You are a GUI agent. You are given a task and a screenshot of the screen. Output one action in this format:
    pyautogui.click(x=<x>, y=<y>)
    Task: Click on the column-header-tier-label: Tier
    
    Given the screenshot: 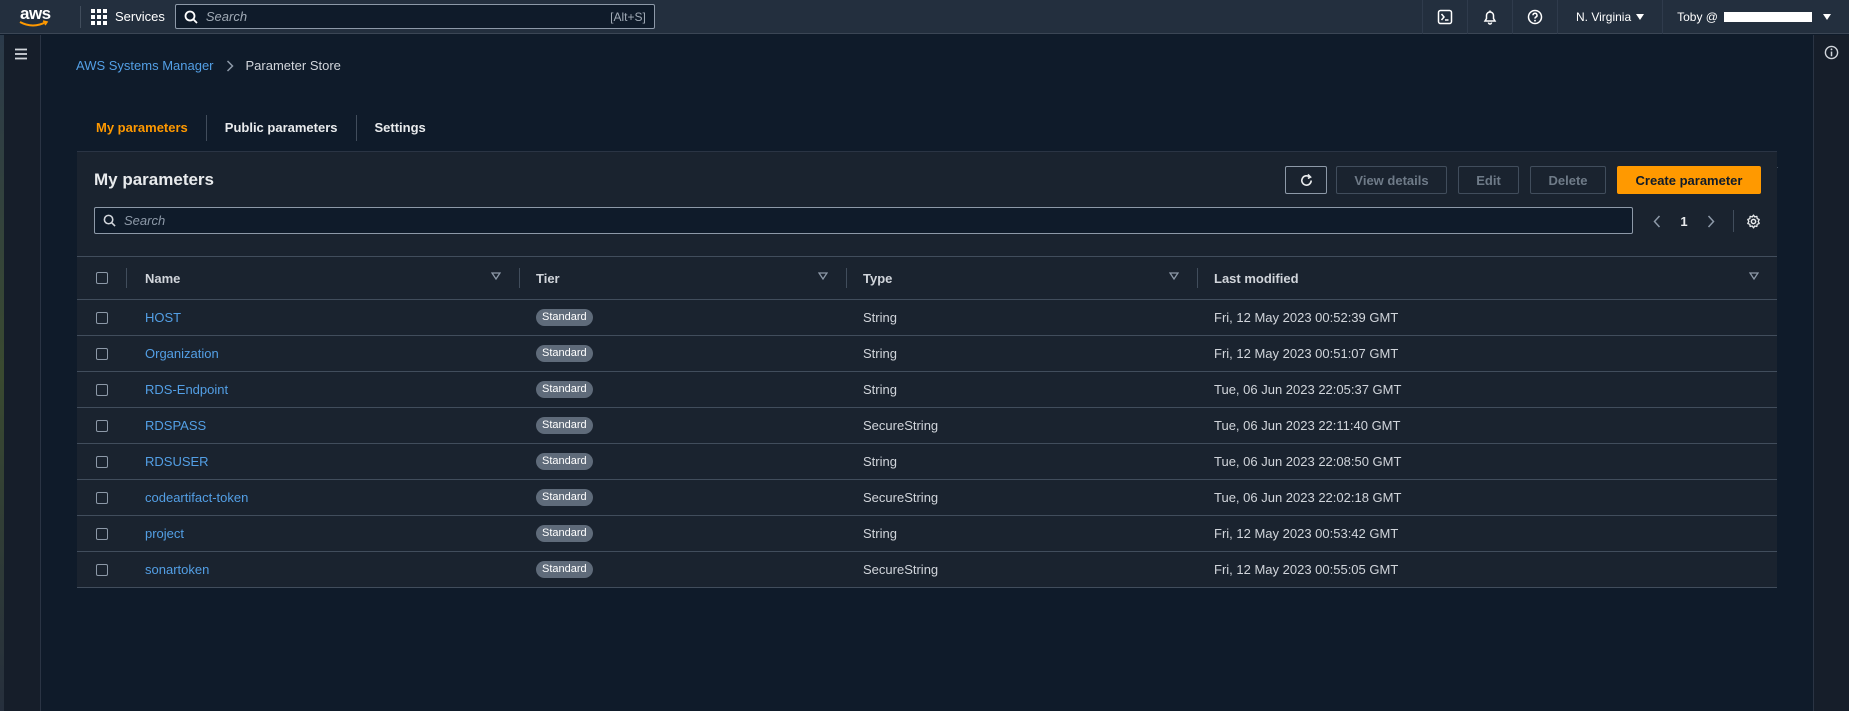 What is the action you would take?
    pyautogui.click(x=548, y=278)
    